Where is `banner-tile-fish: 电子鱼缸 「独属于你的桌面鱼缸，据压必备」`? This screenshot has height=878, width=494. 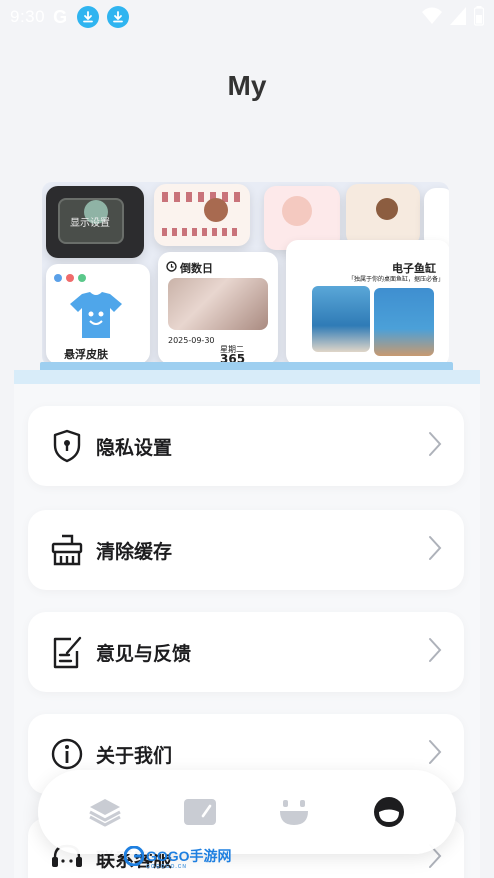 banner-tile-fish: 电子鱼缸 「独属于你的桌面鱼缸，据压必备」 is located at coordinates (367, 303).